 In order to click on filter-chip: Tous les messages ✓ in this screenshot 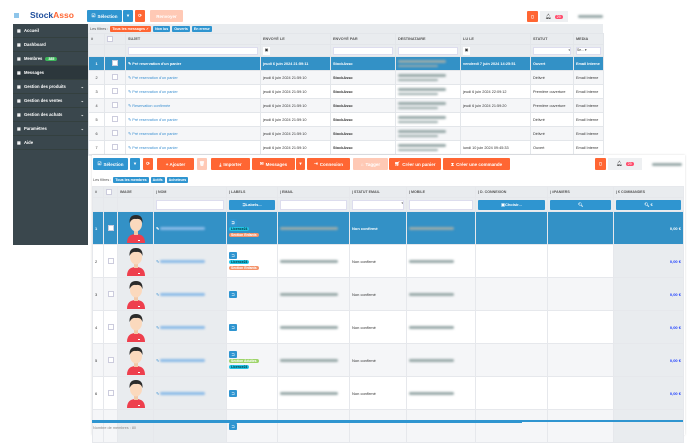, I will do `click(131, 28)`.